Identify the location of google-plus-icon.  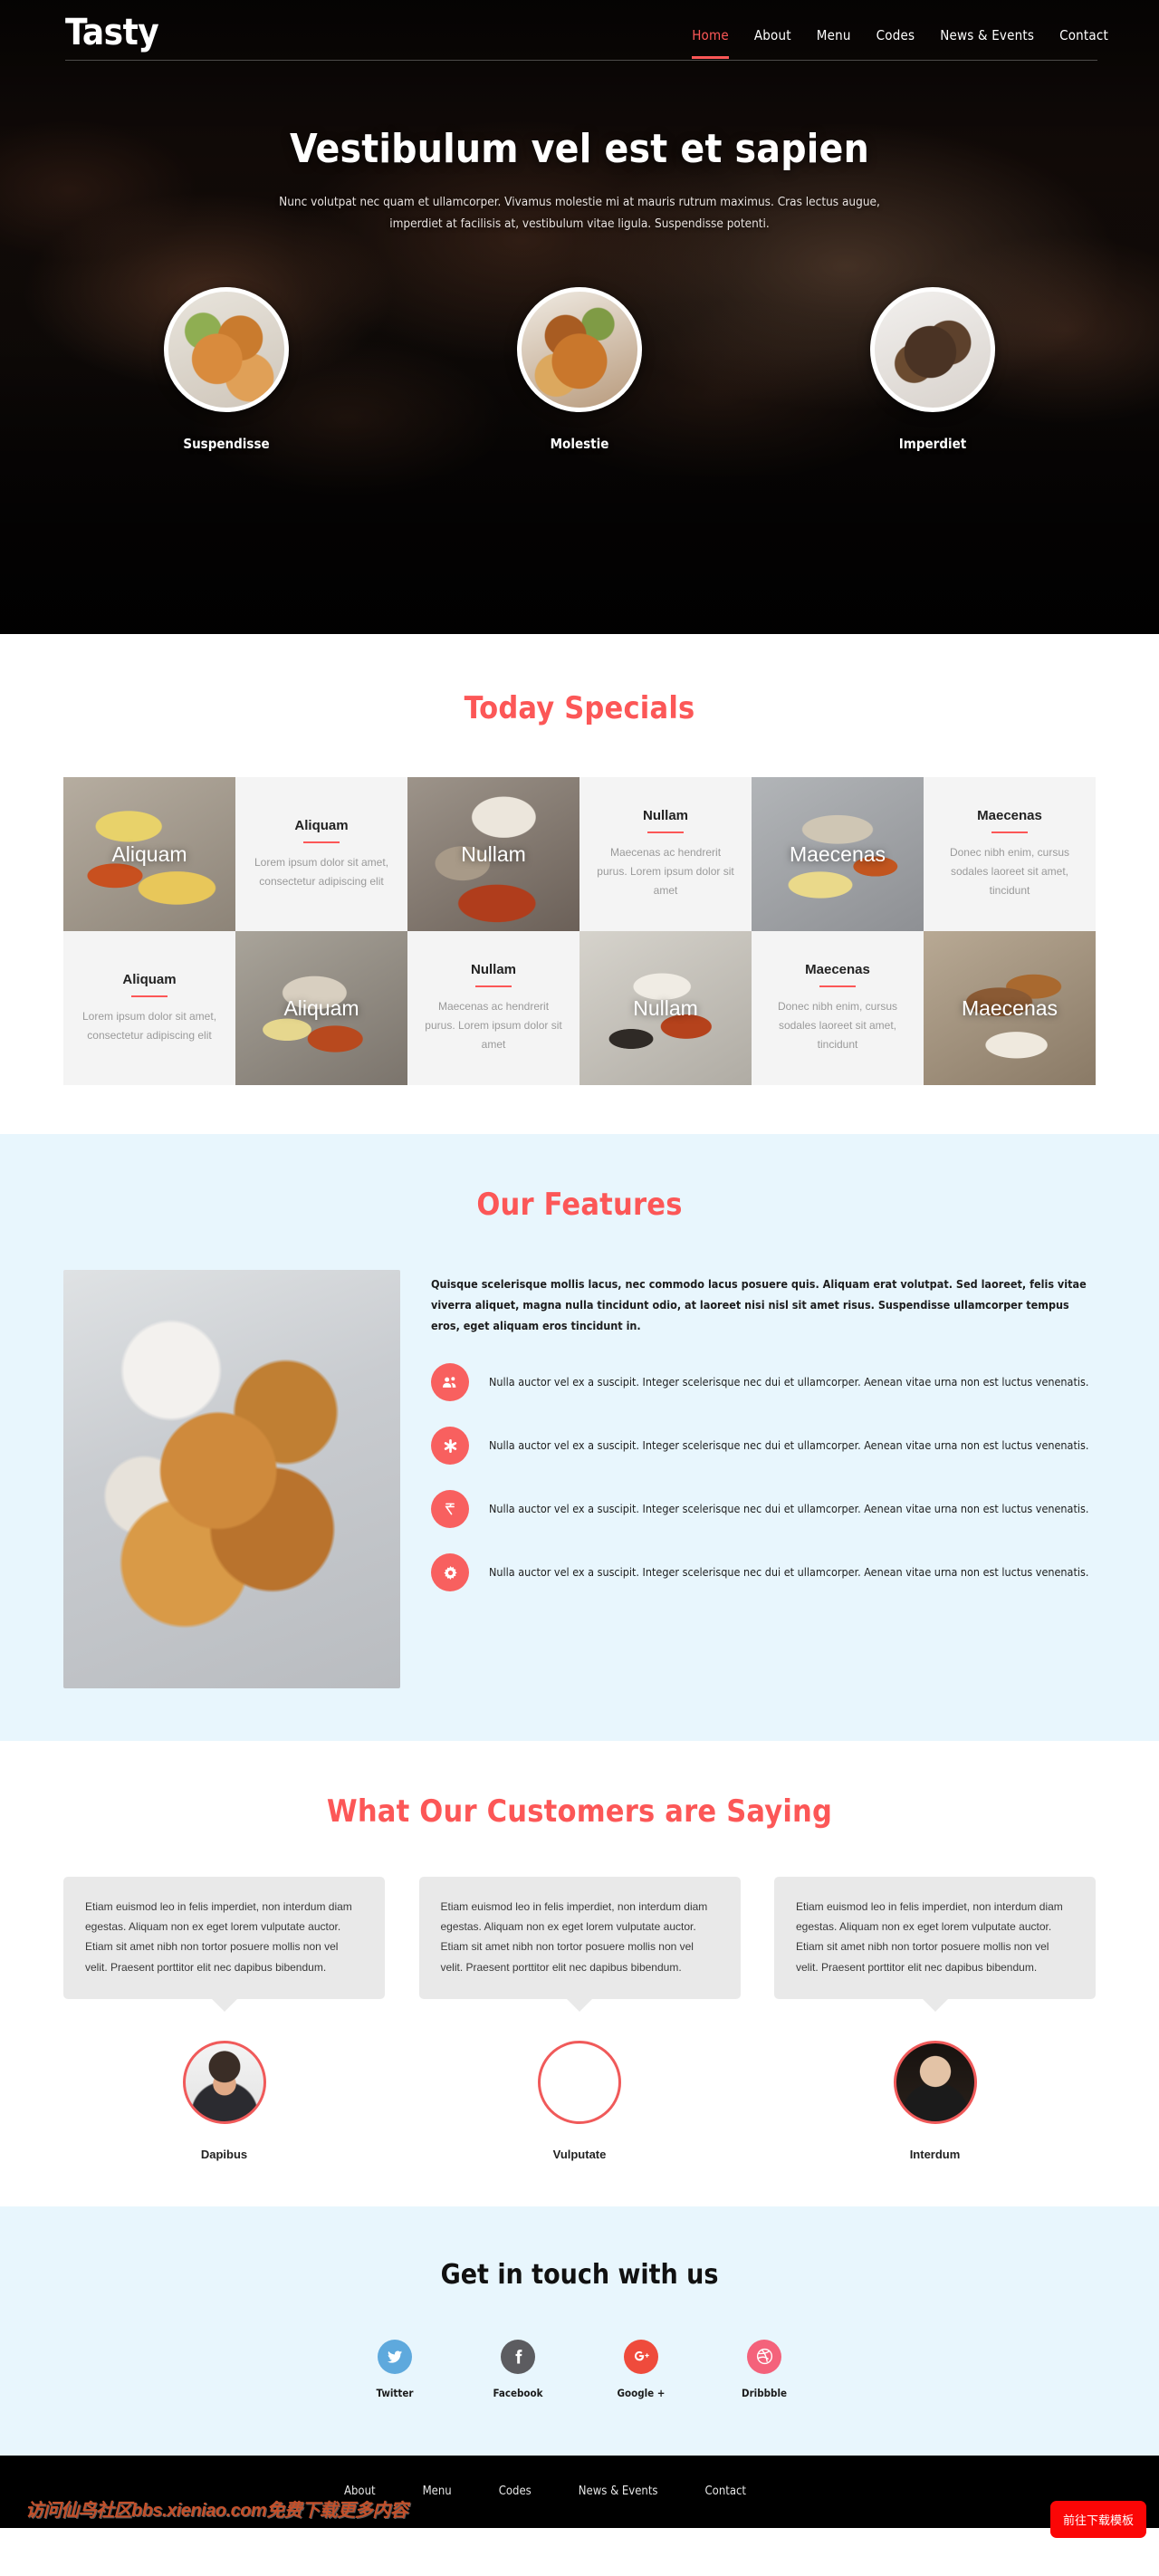
(641, 2356).